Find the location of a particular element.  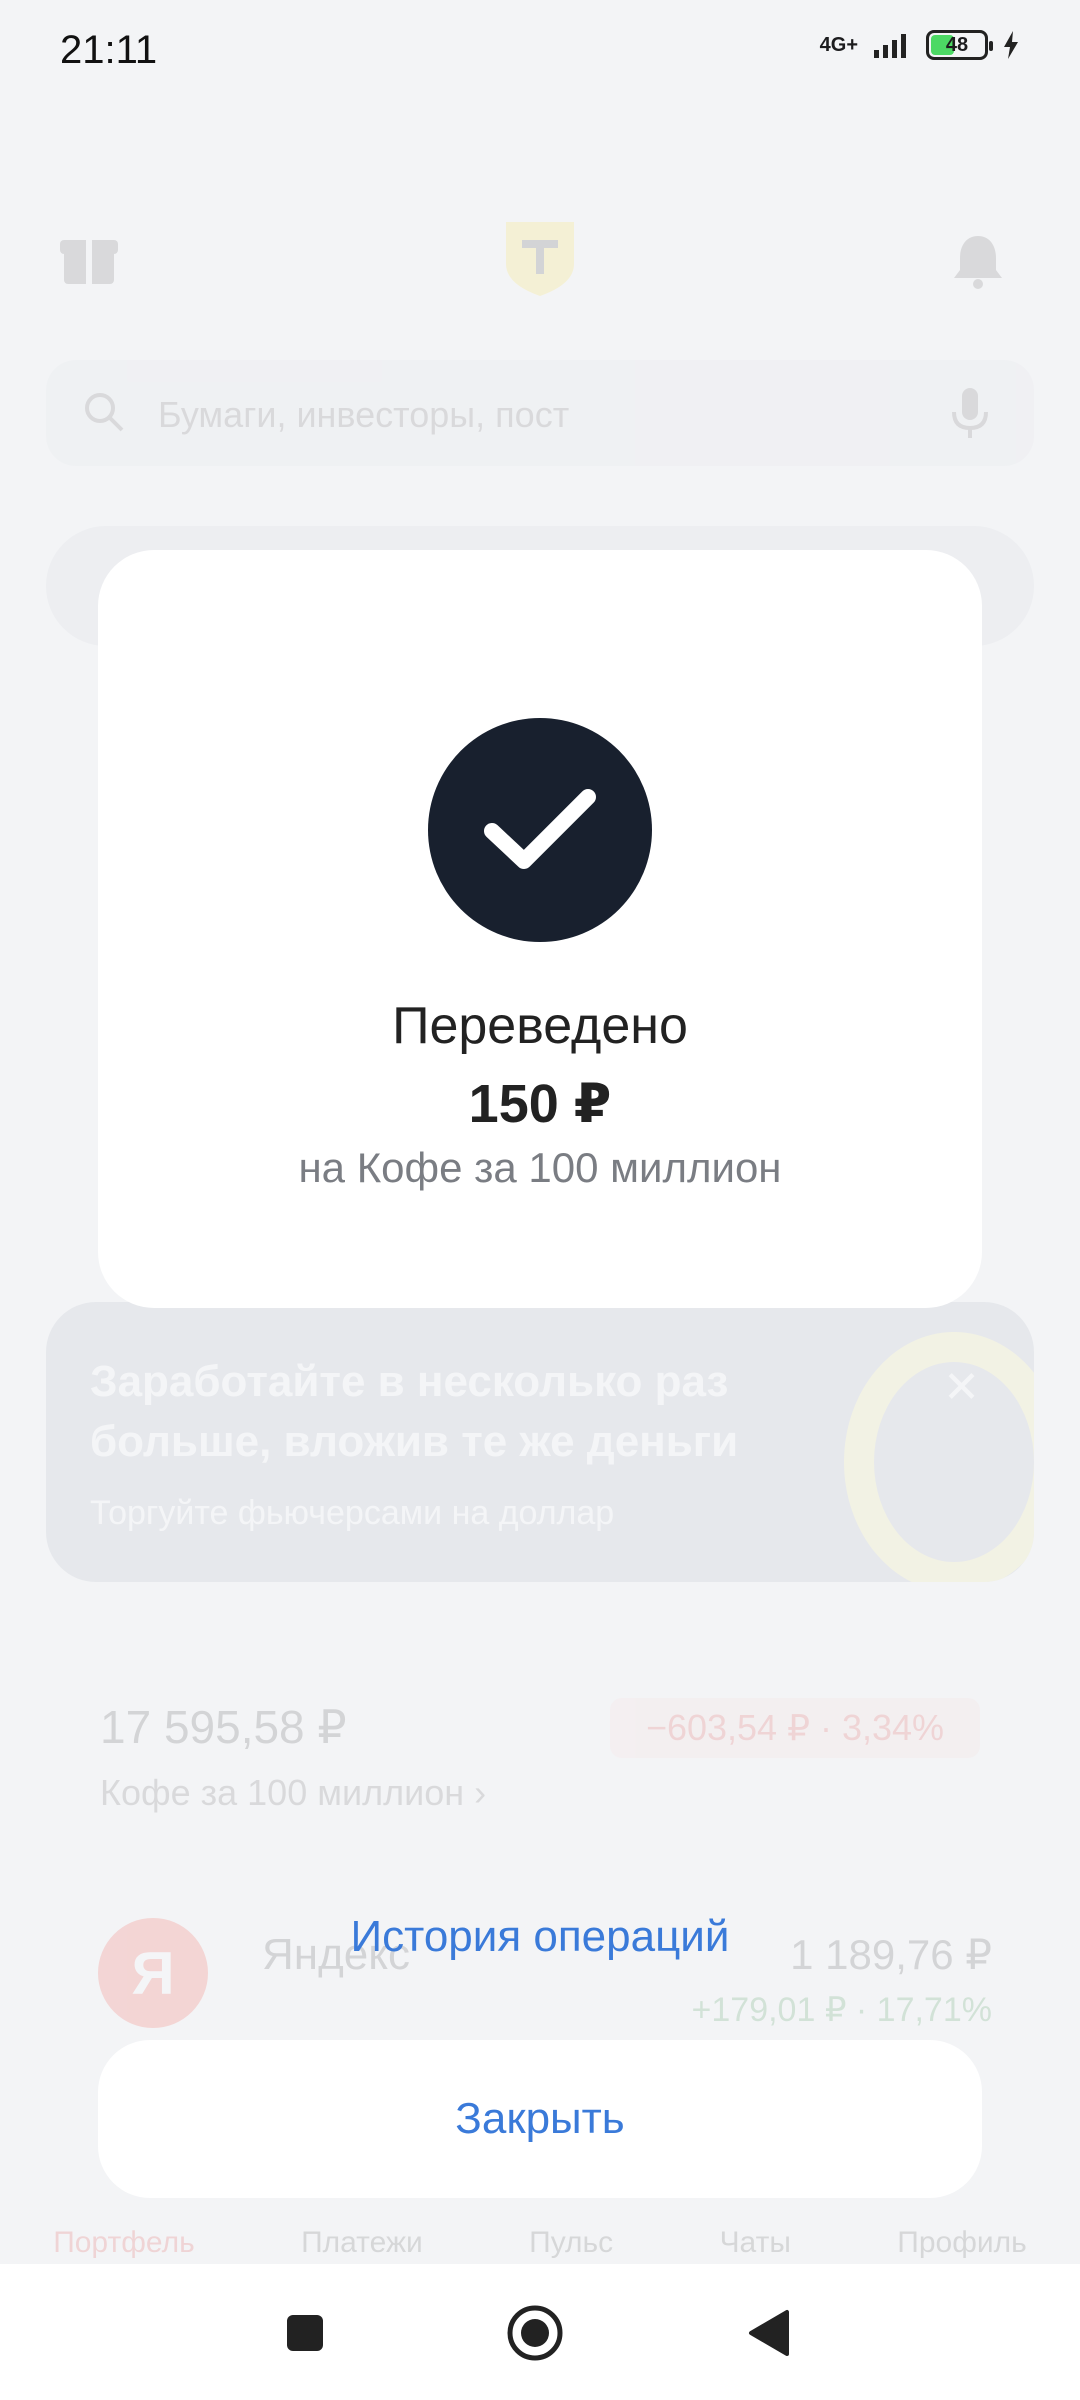

portfolio-name: Кофе за 100 миллион › is located at coordinates (293, 1792).